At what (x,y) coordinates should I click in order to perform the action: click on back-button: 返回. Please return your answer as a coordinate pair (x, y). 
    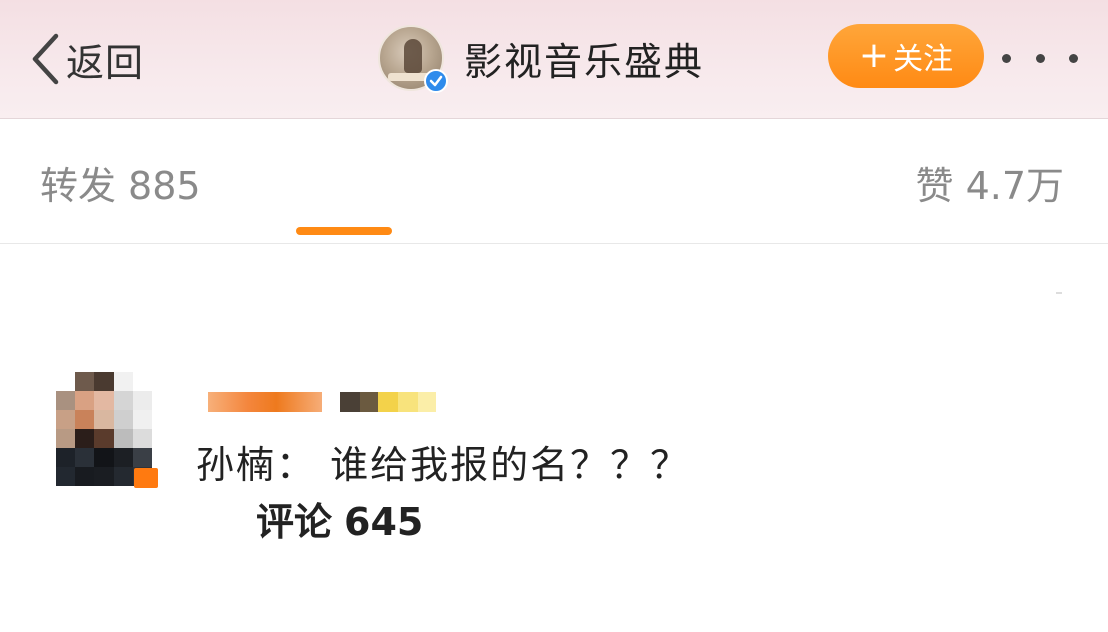
    Looking at the image, I should click on (87, 59).